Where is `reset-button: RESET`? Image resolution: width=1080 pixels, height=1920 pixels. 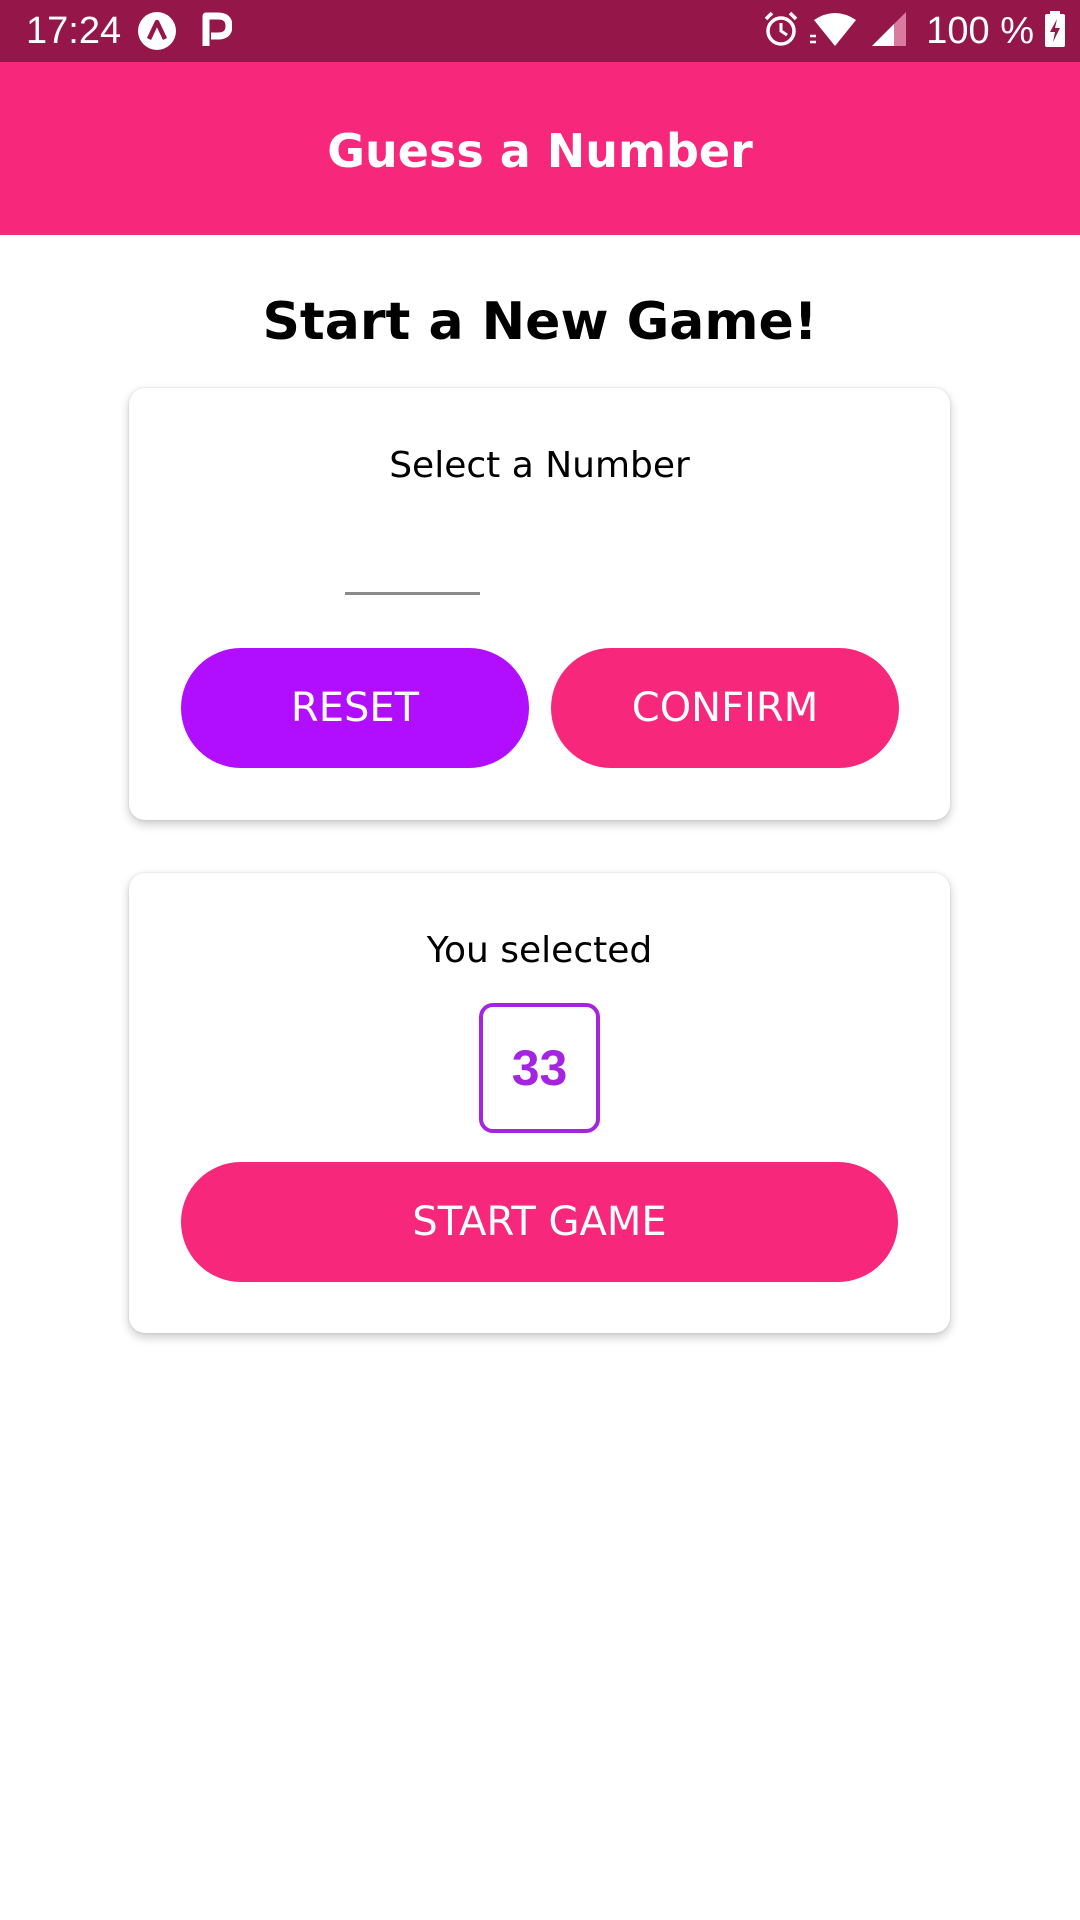
reset-button: RESET is located at coordinates (355, 708).